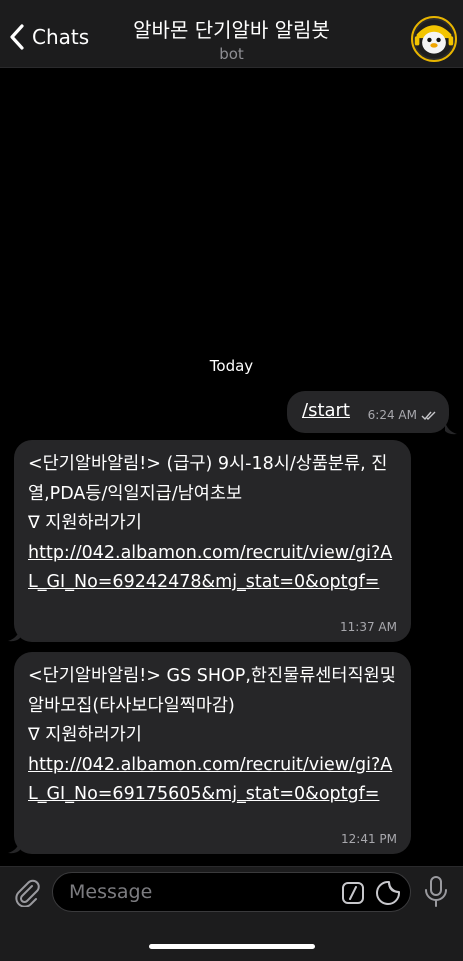  I want to click on chat-header: Chats 알바몬 단기알바 알림봇 bot, so click(231, 34).